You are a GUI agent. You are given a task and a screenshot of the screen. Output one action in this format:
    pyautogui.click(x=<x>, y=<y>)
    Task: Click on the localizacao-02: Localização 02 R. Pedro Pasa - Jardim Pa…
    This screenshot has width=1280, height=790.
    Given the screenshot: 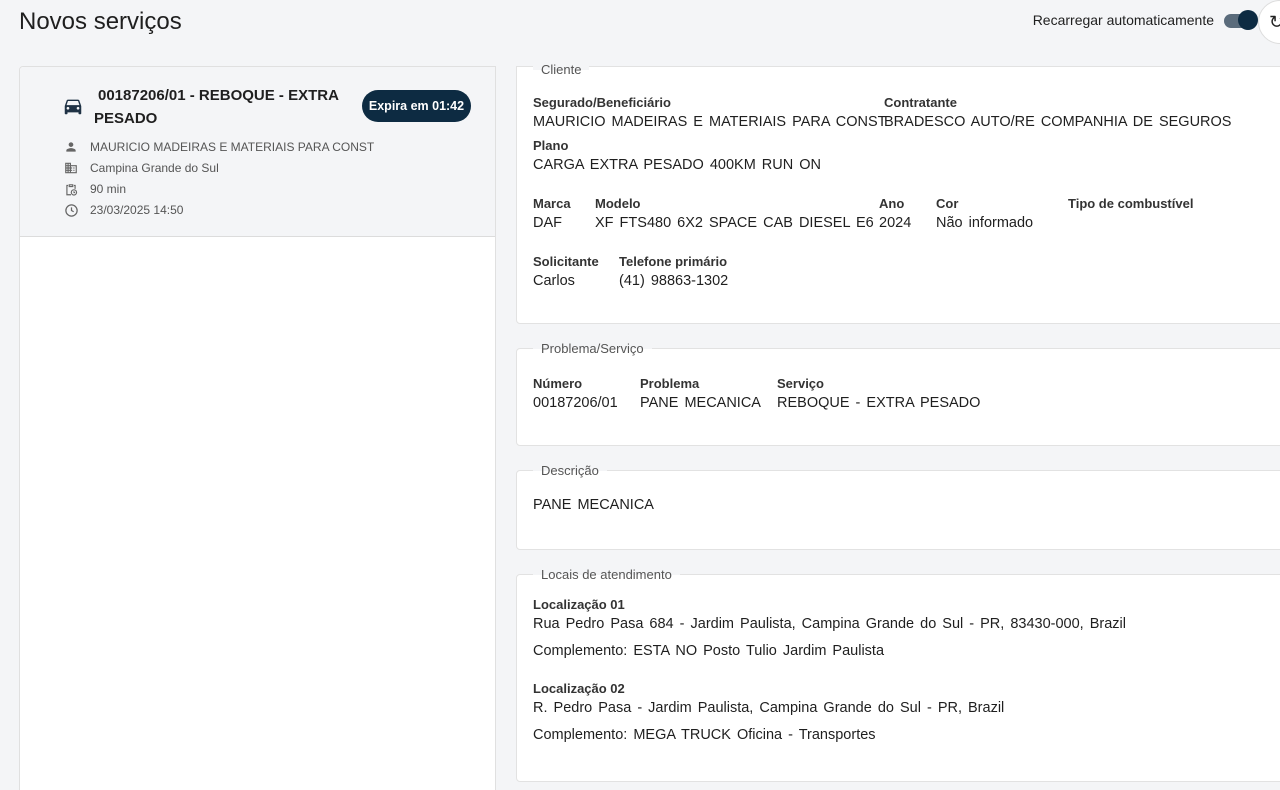 What is the action you would take?
    pyautogui.click(x=768, y=699)
    